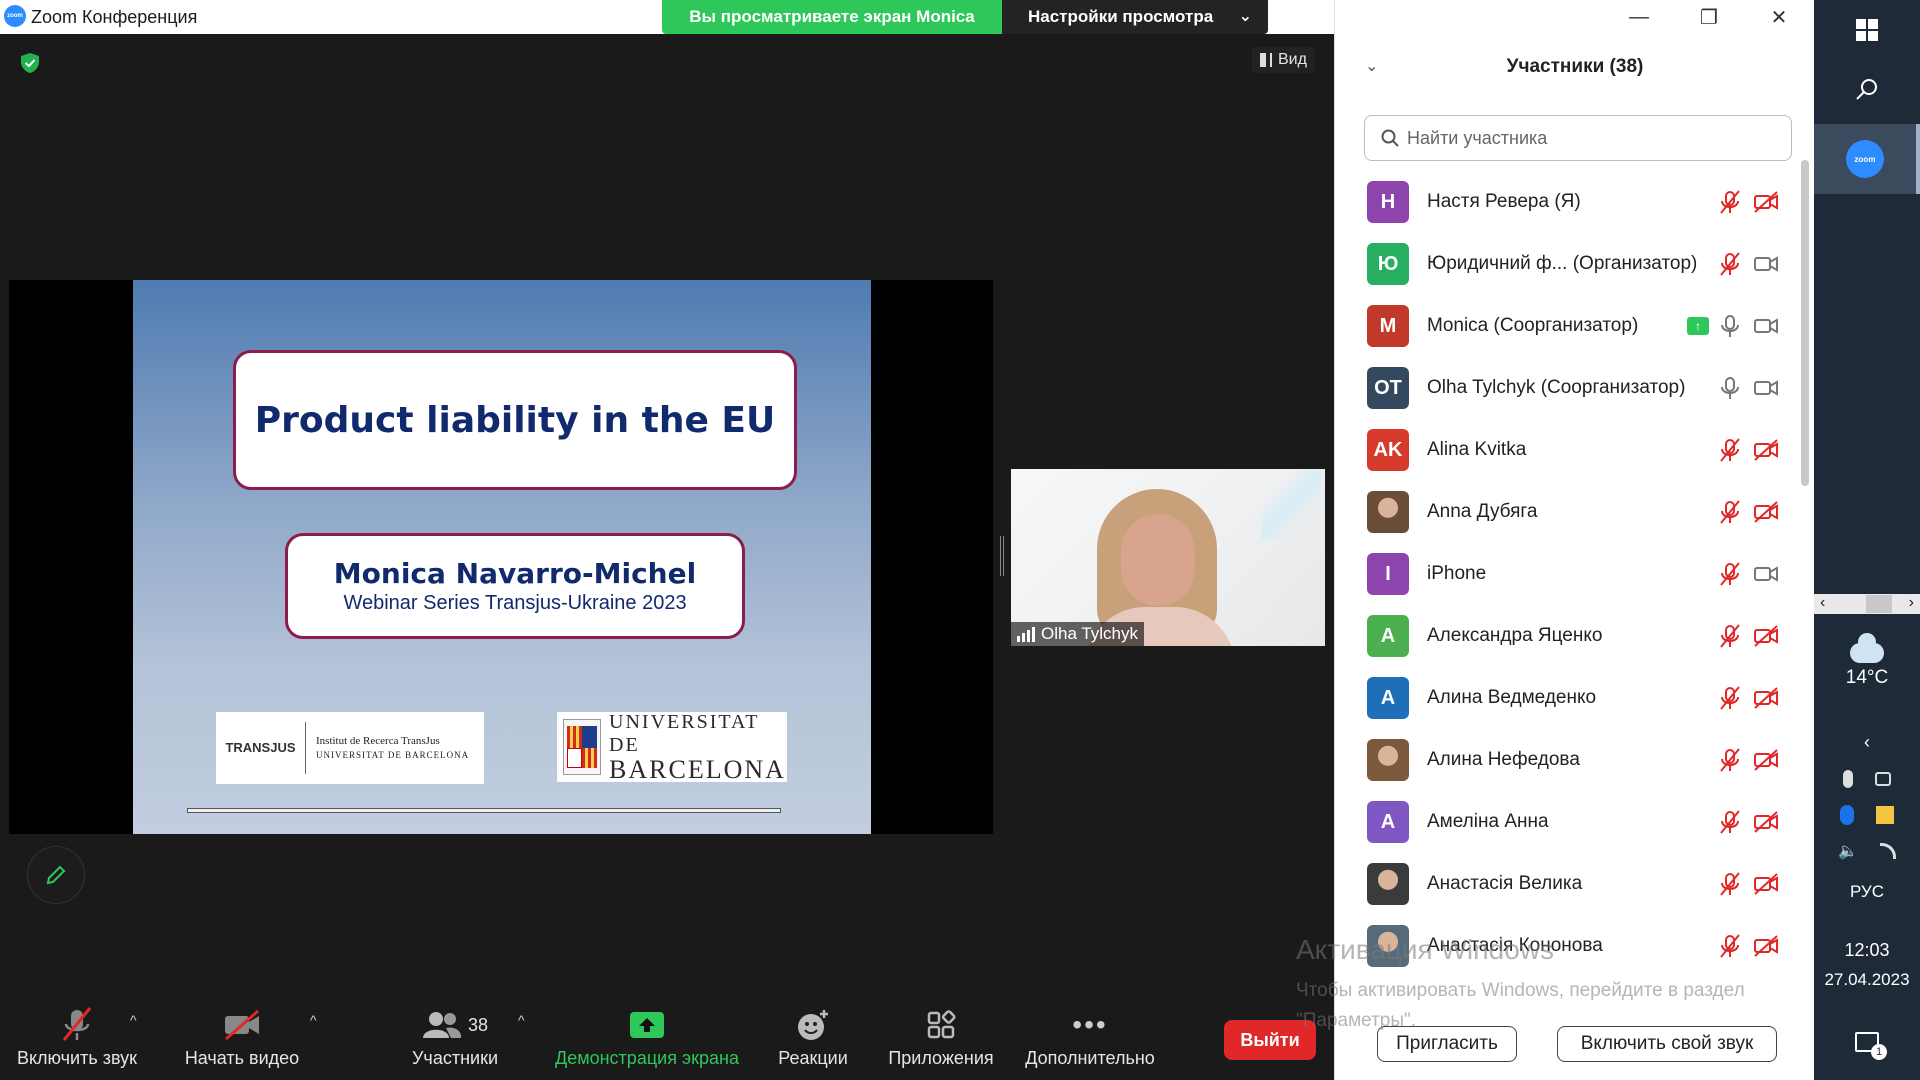  I want to click on share-screen-icon, so click(647, 1025).